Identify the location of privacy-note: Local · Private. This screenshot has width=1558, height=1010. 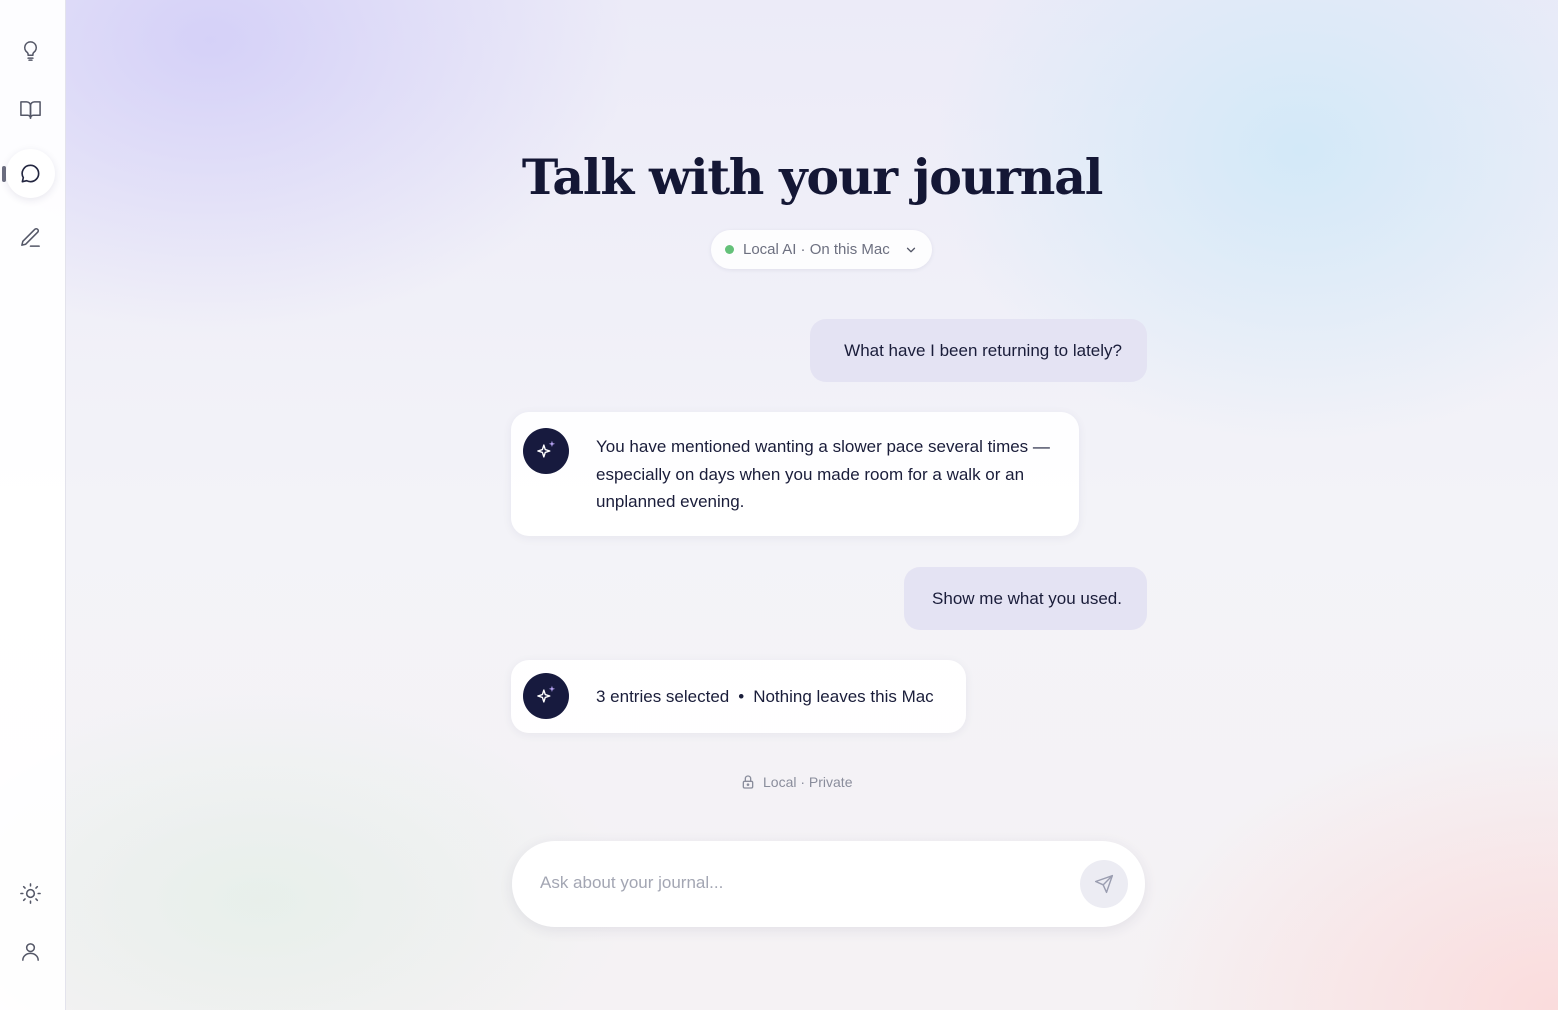
(796, 782).